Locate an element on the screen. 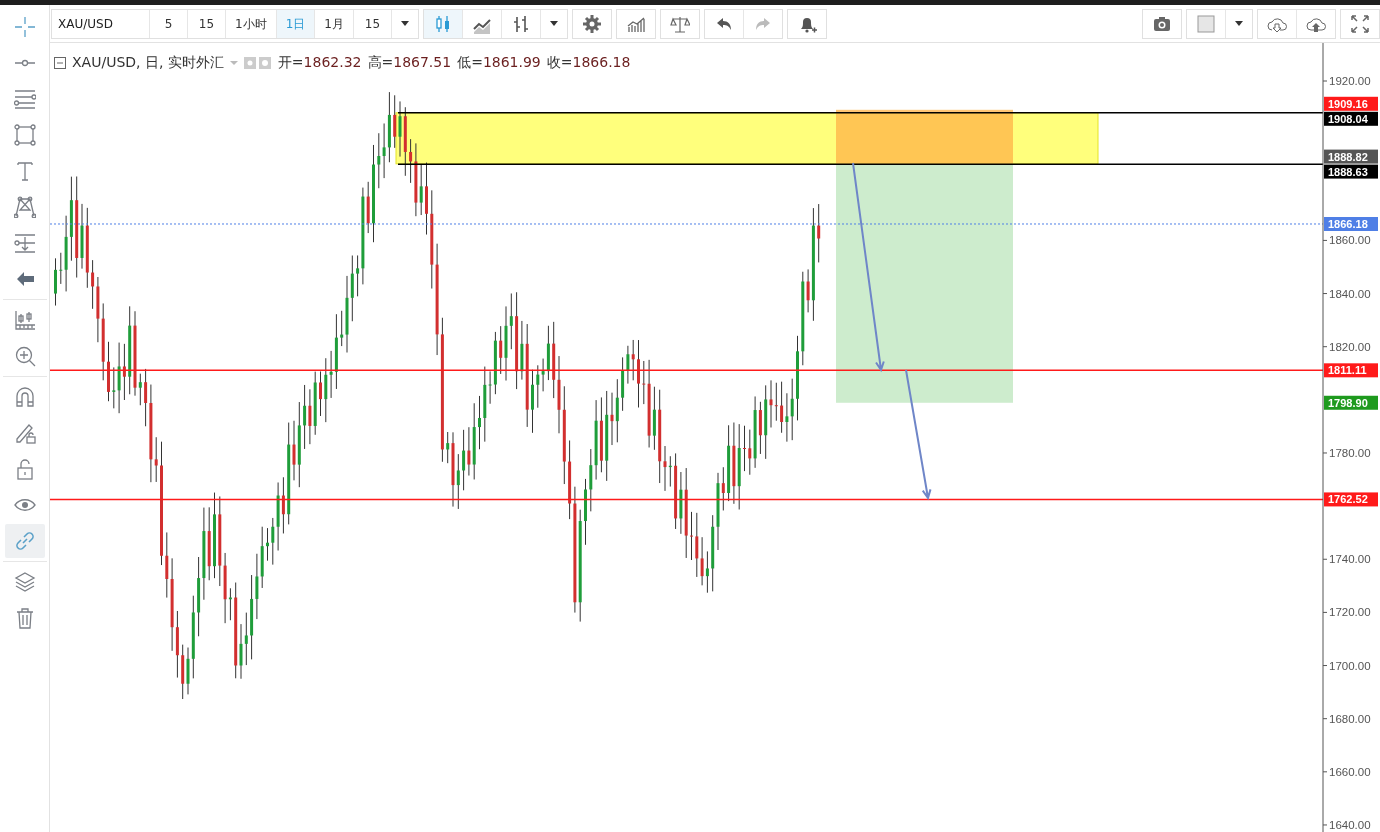 Image resolution: width=1380 pixels, height=832 pixels. ohlc-label: 高= is located at coordinates (380, 62).